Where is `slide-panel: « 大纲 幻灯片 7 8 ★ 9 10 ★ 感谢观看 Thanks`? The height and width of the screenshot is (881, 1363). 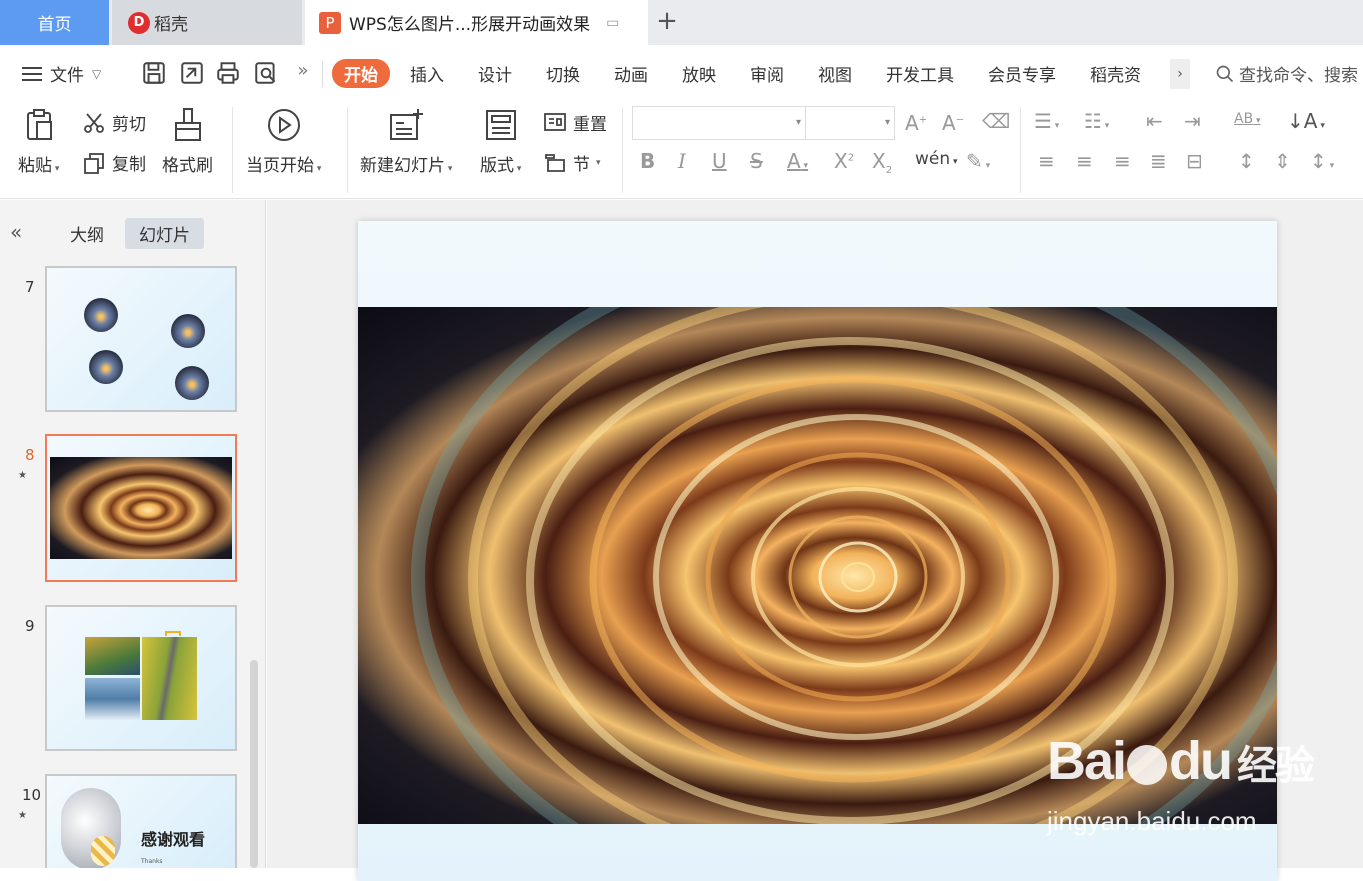
slide-panel: « 大纲 幻灯片 7 8 ★ 9 10 ★ 感谢观看 Thanks is located at coordinates (133, 534).